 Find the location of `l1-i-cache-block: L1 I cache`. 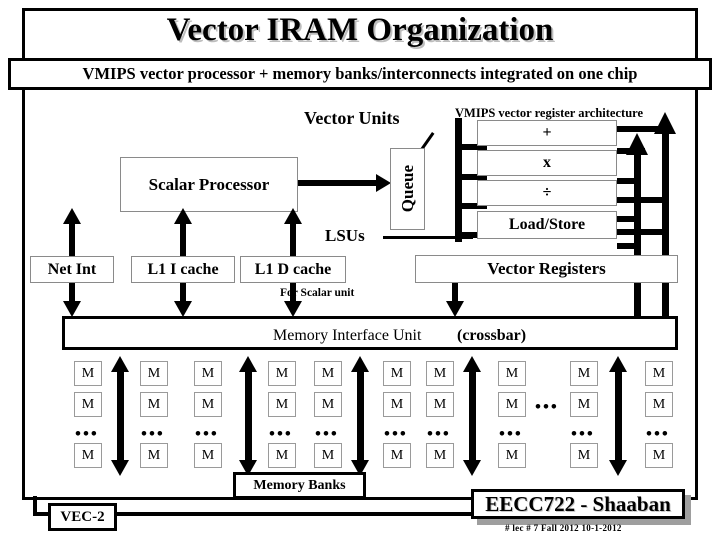

l1-i-cache-block: L1 I cache is located at coordinates (183, 269).